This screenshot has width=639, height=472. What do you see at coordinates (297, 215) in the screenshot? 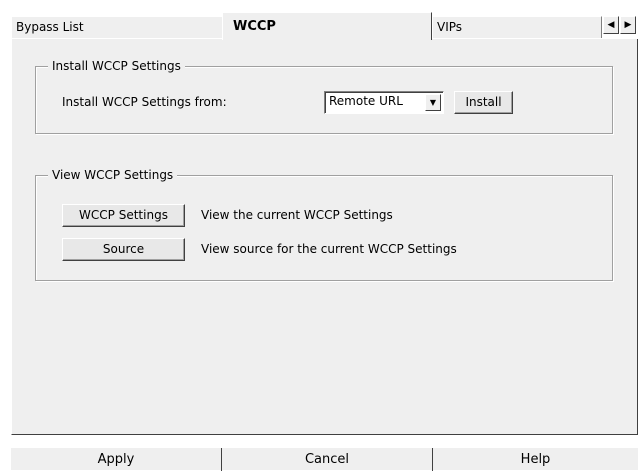
I see `wccp-settings-description: View the current WCCP Settings` at bounding box center [297, 215].